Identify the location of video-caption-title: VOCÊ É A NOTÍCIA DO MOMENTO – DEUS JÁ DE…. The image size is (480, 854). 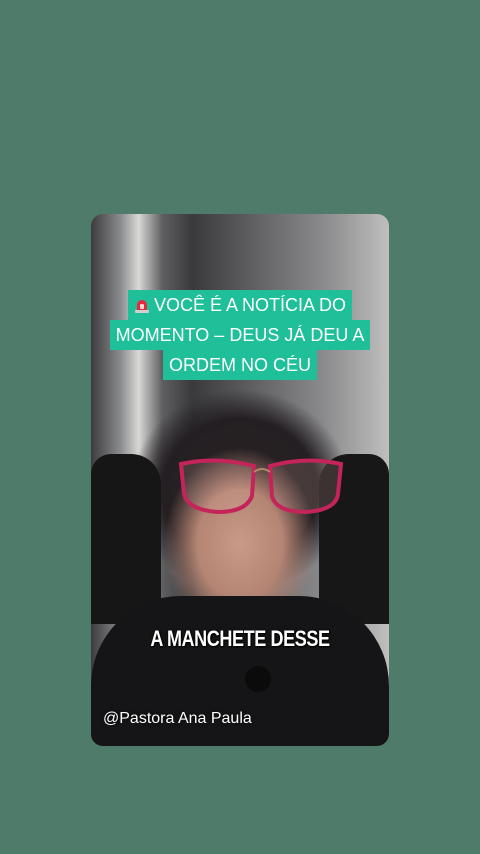
(240, 335).